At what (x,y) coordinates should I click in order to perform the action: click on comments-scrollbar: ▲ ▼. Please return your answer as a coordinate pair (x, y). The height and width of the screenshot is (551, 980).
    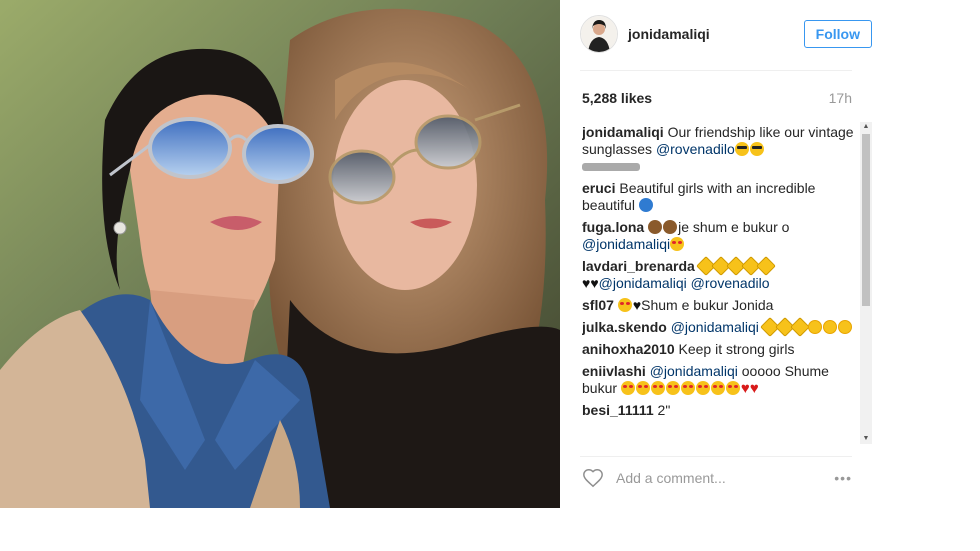
    Looking at the image, I should click on (866, 283).